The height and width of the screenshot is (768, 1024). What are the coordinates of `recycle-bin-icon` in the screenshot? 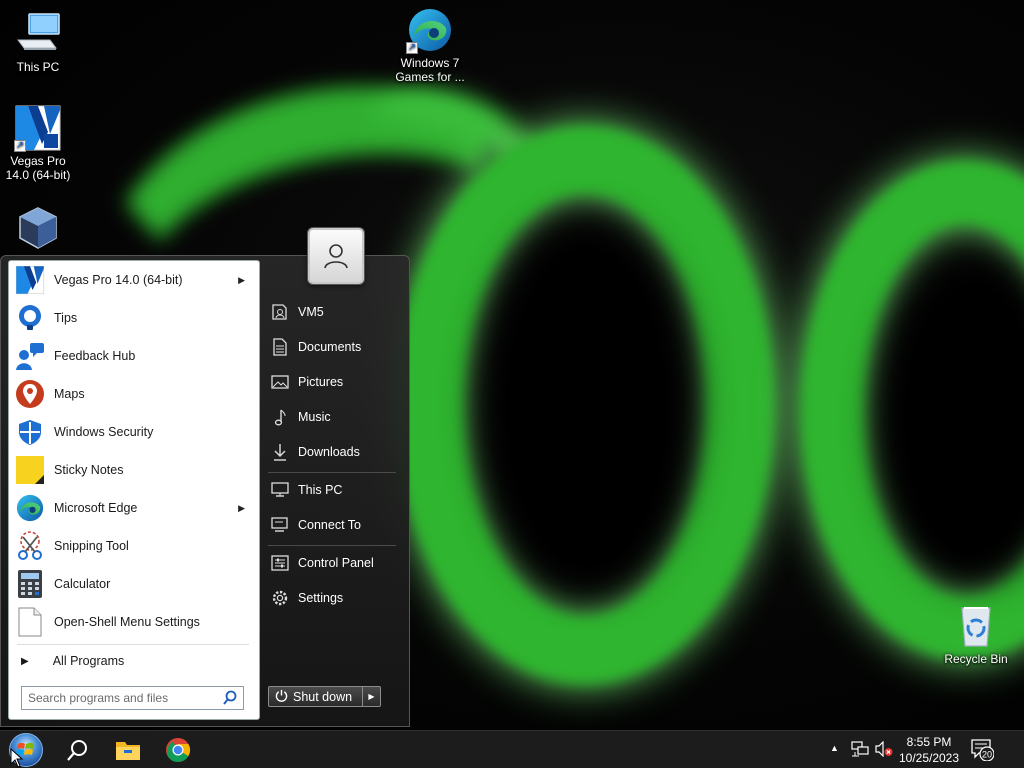 It's located at (976, 626).